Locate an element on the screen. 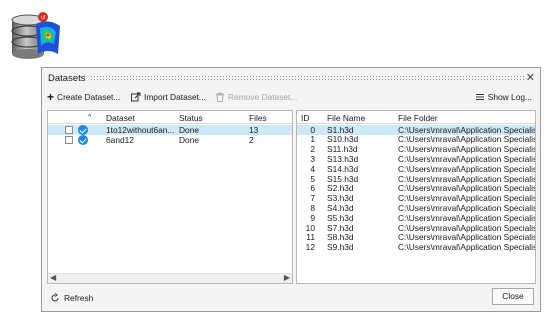  file-name: S11.h3d is located at coordinates (342, 150).